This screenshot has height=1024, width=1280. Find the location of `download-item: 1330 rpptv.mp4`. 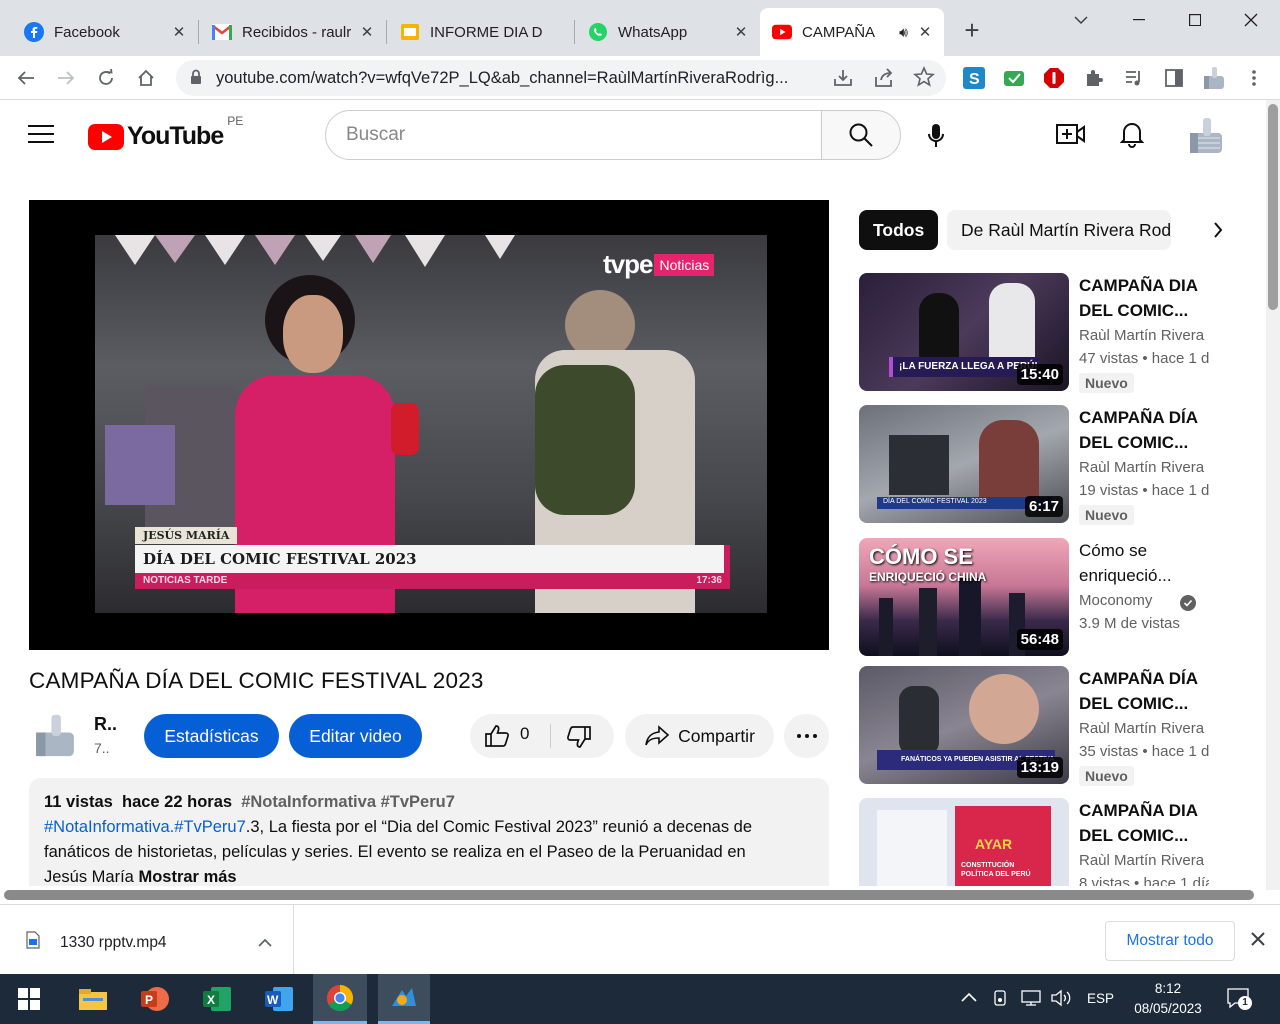

download-item: 1330 rpptv.mp4 is located at coordinates (147, 940).